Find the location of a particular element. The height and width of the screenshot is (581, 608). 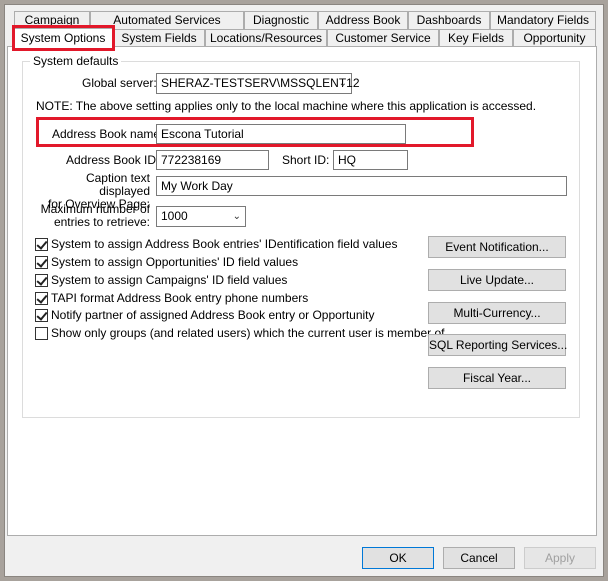

checkbox-assign-opportunity-ids is located at coordinates (41, 262).